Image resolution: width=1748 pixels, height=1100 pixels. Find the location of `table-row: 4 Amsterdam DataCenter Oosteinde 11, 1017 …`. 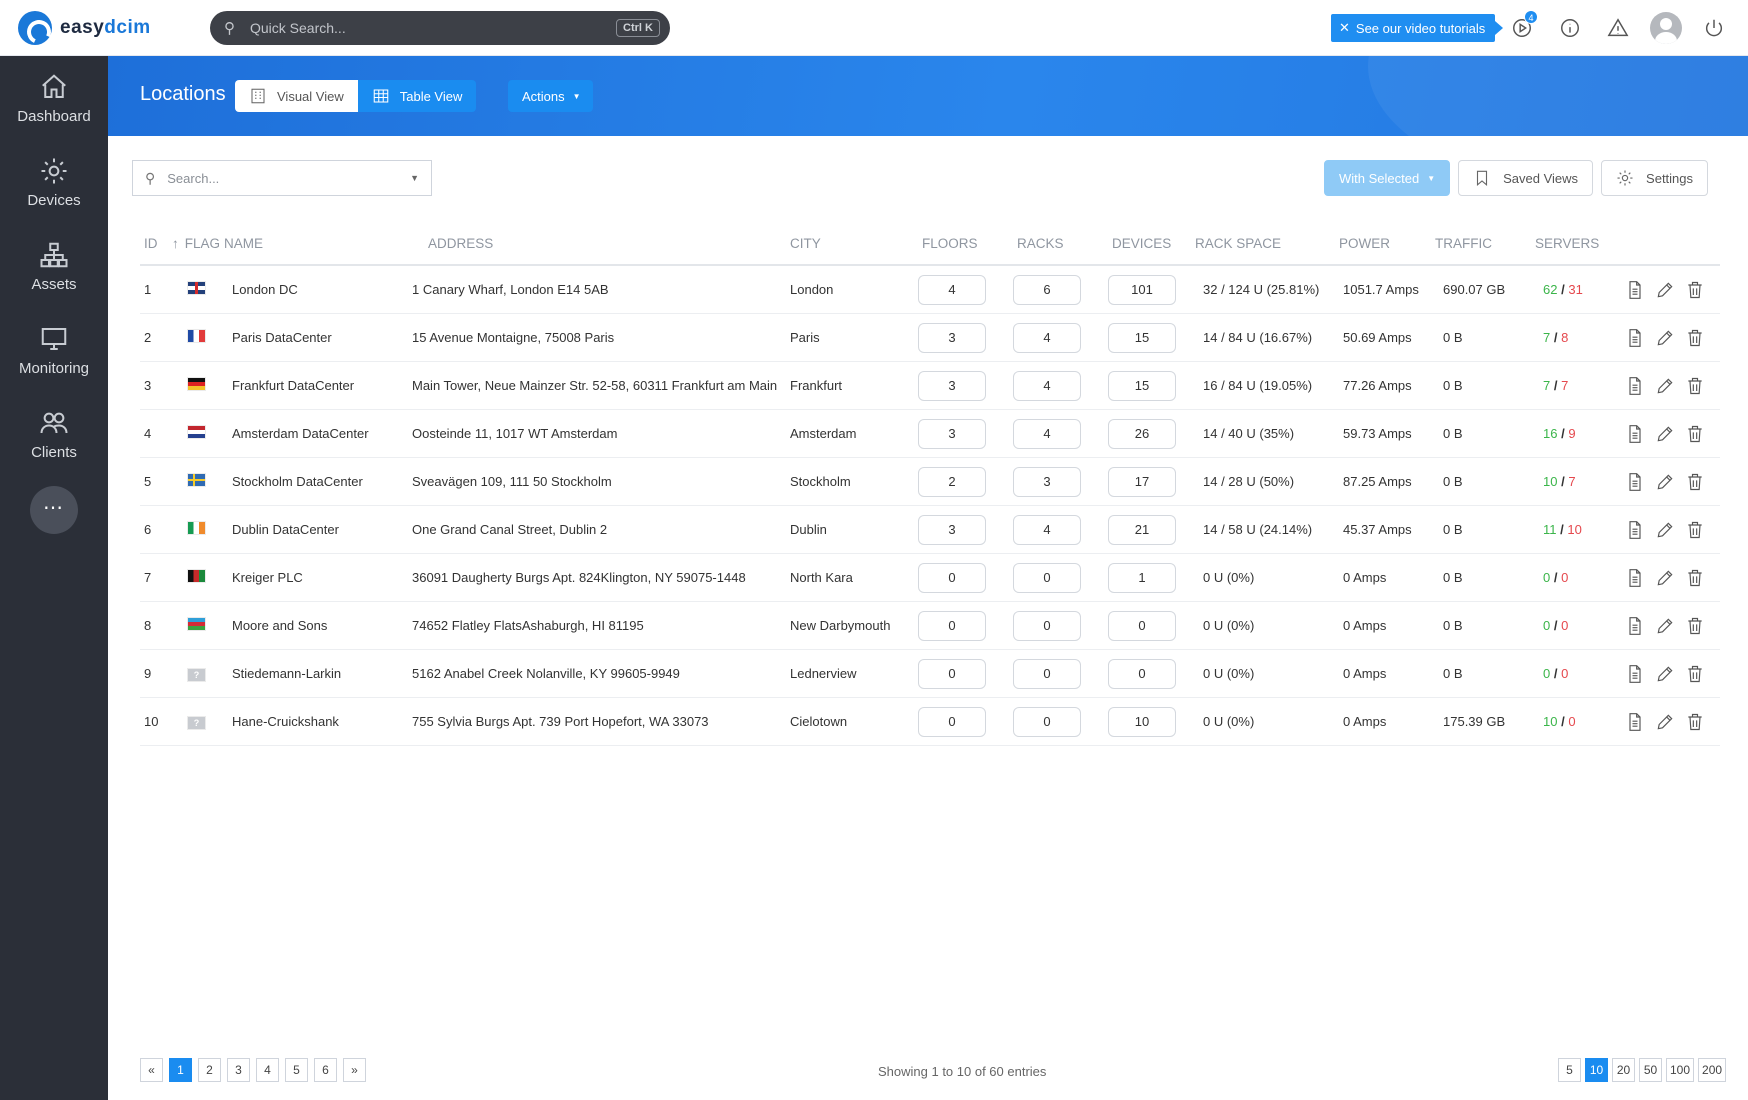

table-row: 4 Amsterdam DataCenter Oosteinde 11, 1017 … is located at coordinates (930, 434).